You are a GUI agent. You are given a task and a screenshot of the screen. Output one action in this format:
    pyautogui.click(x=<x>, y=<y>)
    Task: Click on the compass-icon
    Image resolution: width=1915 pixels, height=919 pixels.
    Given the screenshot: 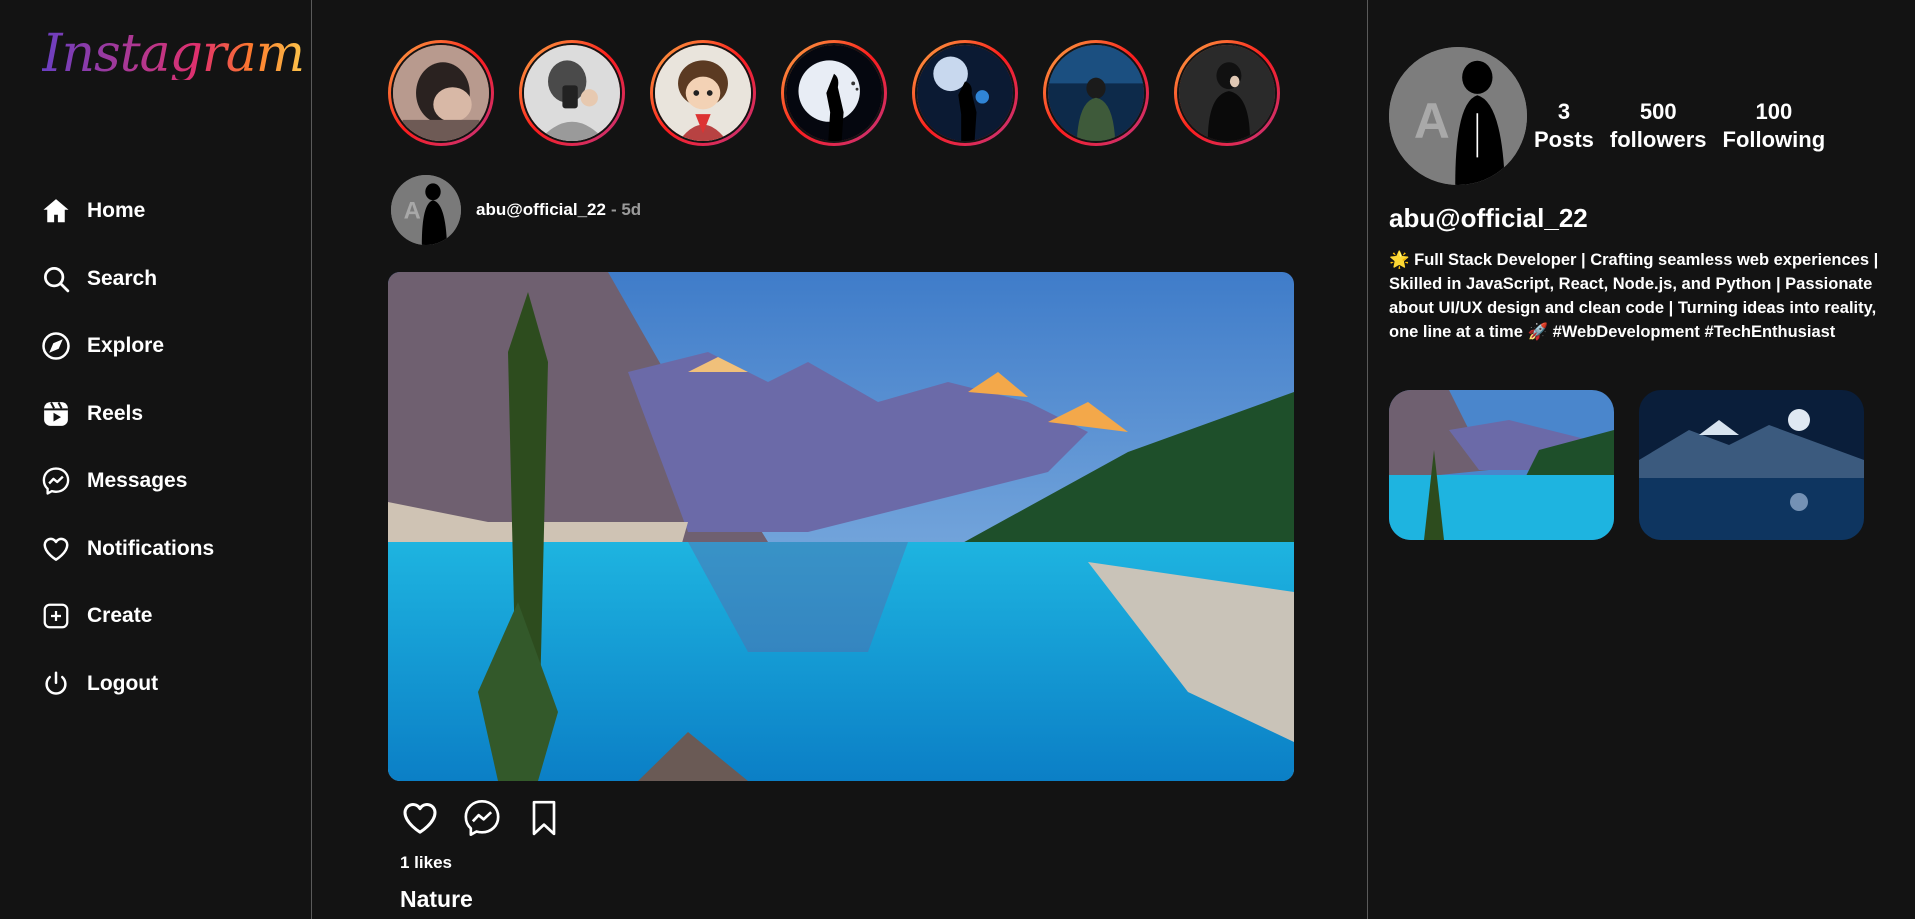 What is the action you would take?
    pyautogui.click(x=56, y=346)
    